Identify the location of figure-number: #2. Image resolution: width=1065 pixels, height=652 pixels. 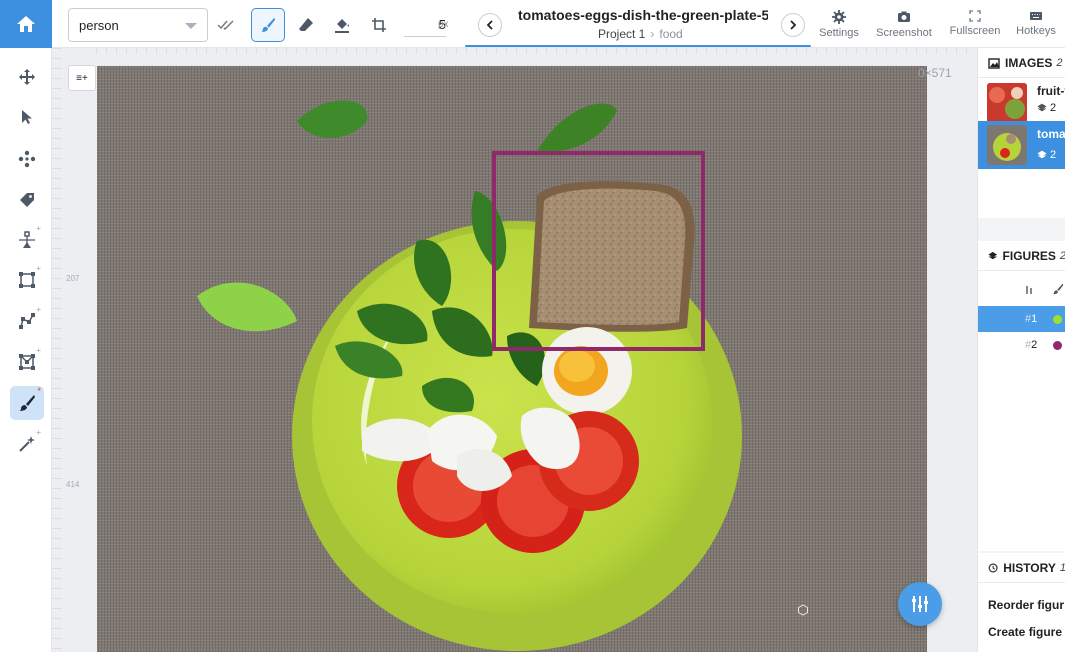
(1031, 345).